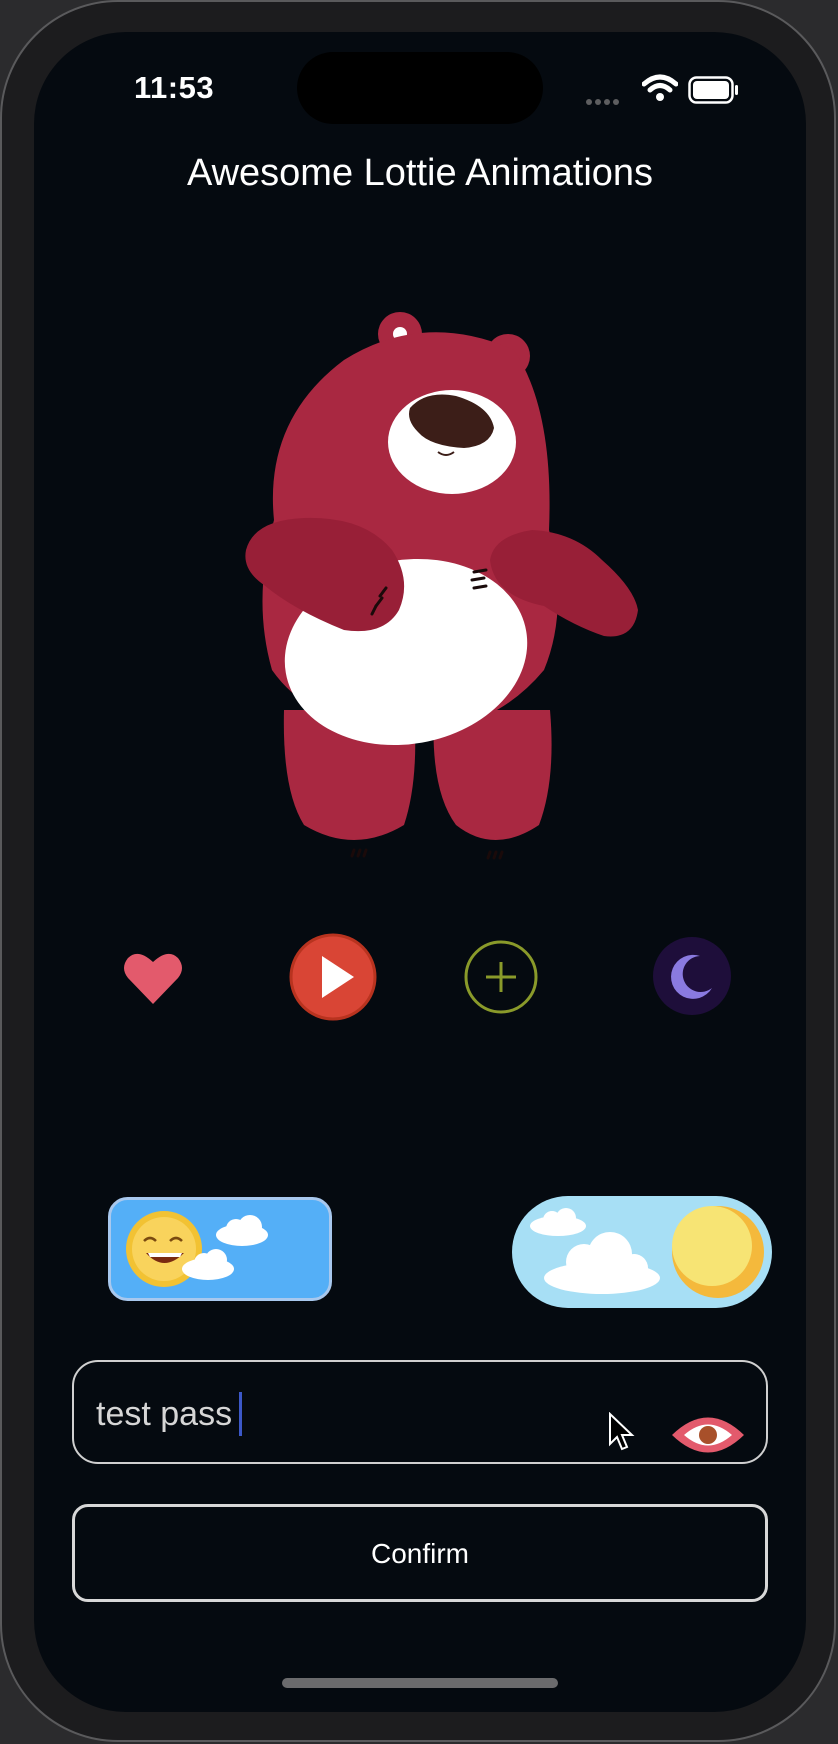  What do you see at coordinates (153, 978) in the screenshot?
I see `heart-icon` at bounding box center [153, 978].